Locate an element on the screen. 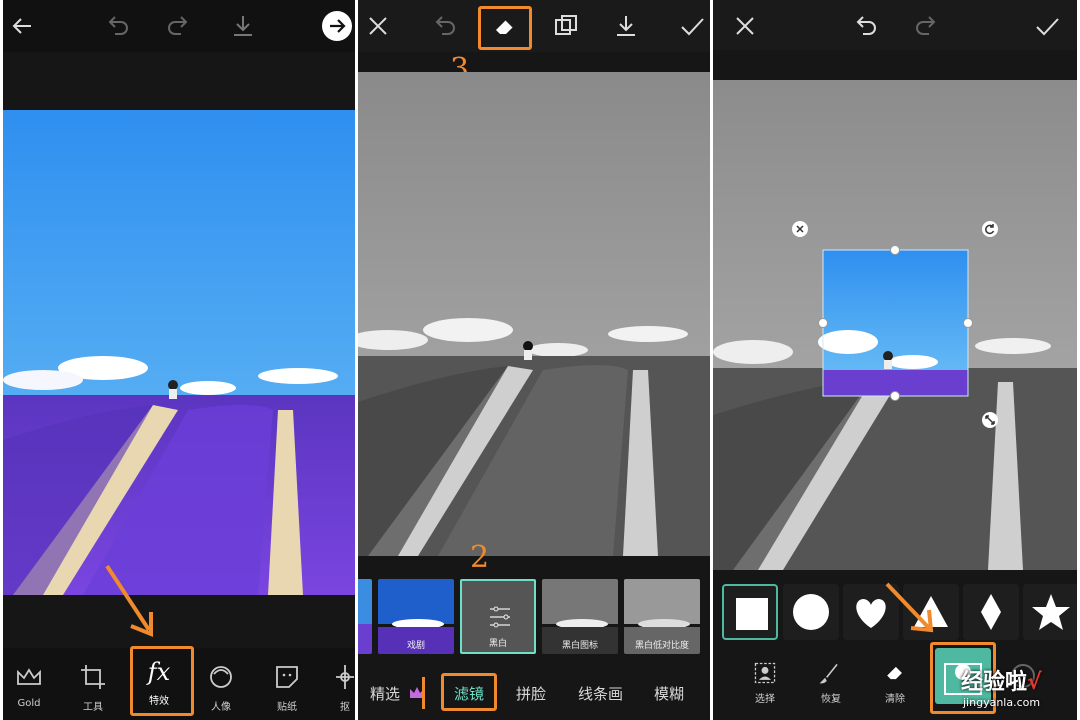  select-person-icon is located at coordinates (765, 673).